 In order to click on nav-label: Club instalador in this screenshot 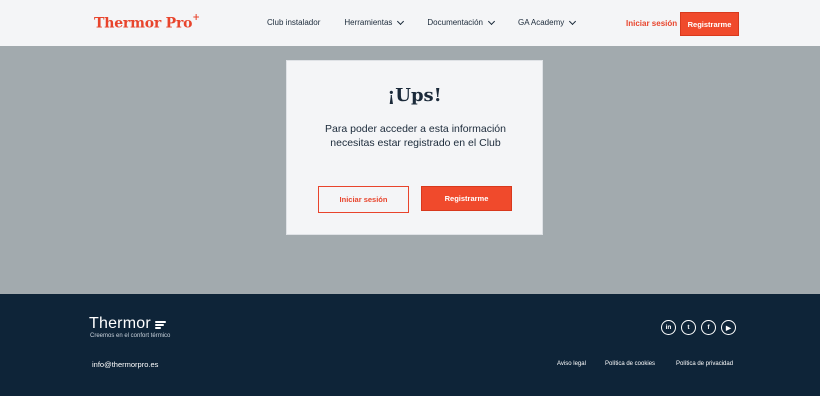, I will do `click(294, 22)`.